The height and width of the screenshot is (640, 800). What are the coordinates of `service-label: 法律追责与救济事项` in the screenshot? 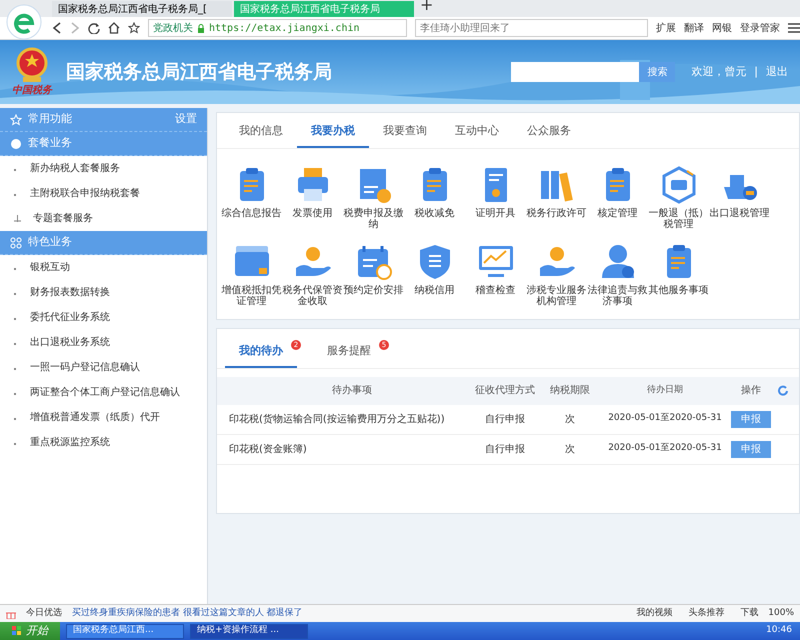 It's located at (617, 295).